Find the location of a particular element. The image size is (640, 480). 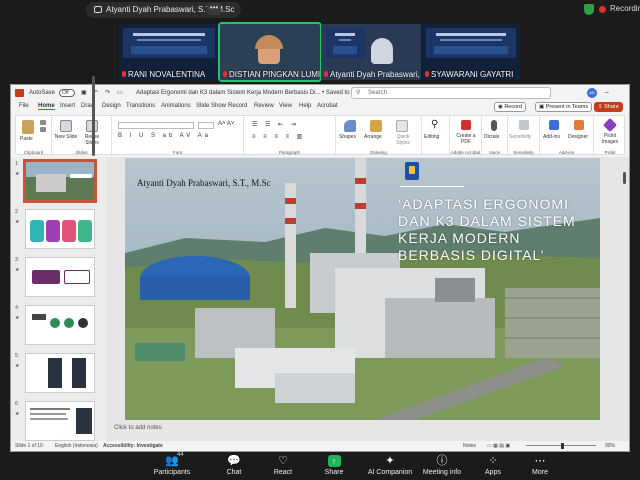

group-label: Drawing is located at coordinates (378, 152).